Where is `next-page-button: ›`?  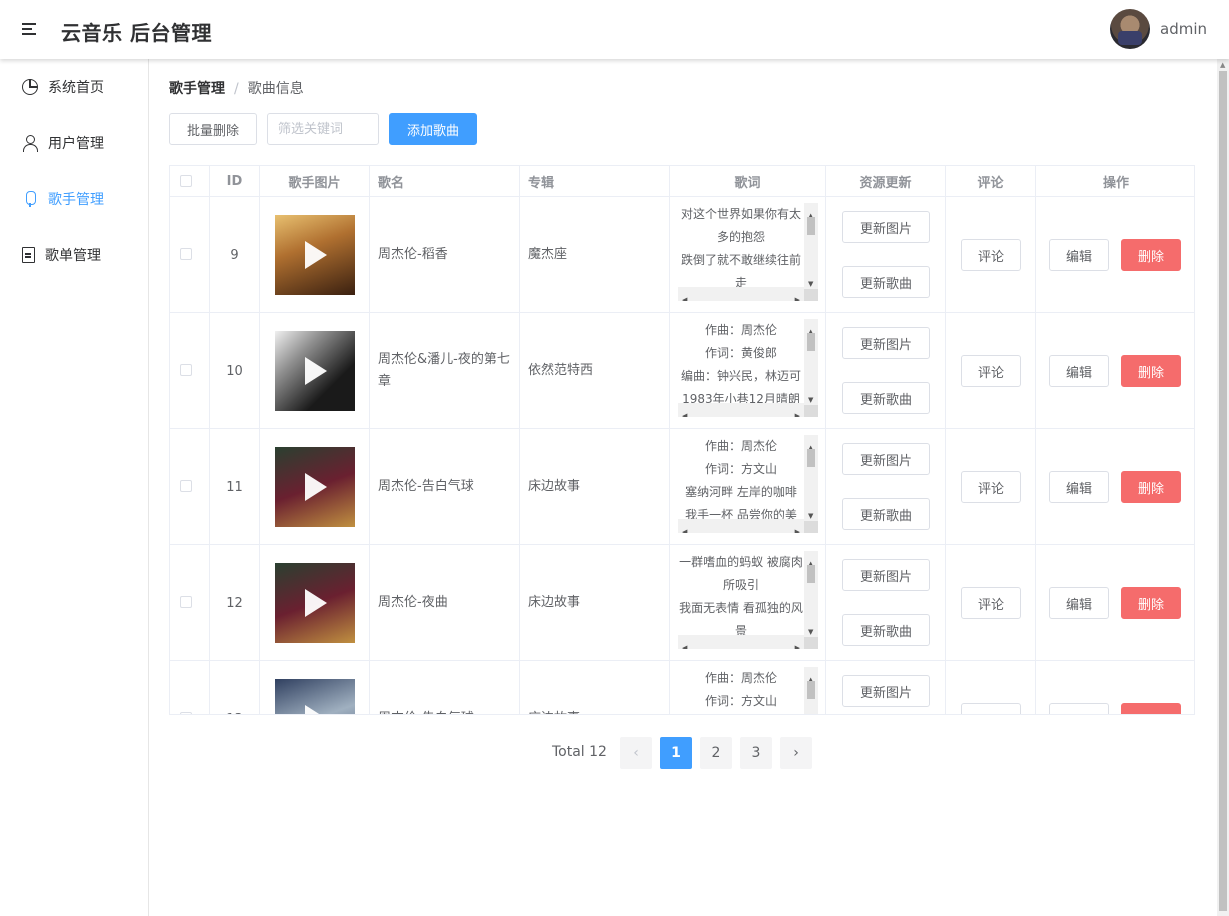
next-page-button: › is located at coordinates (796, 753).